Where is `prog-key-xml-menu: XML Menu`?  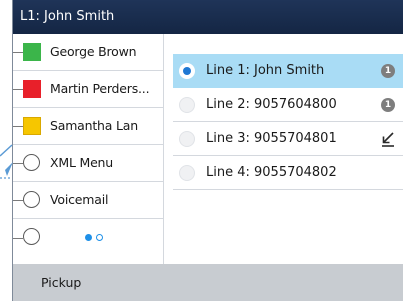
prog-key-xml-menu: XML Menu is located at coordinates (88, 163).